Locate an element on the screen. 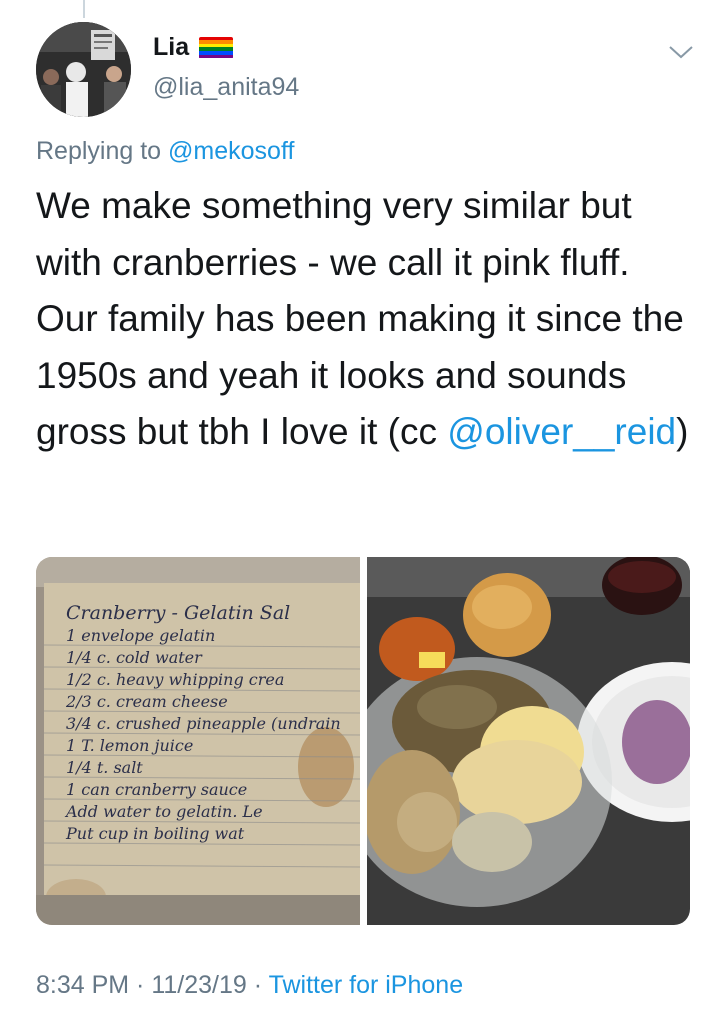  recipe-line: 1 can cranberry sauce is located at coordinates (156, 789).